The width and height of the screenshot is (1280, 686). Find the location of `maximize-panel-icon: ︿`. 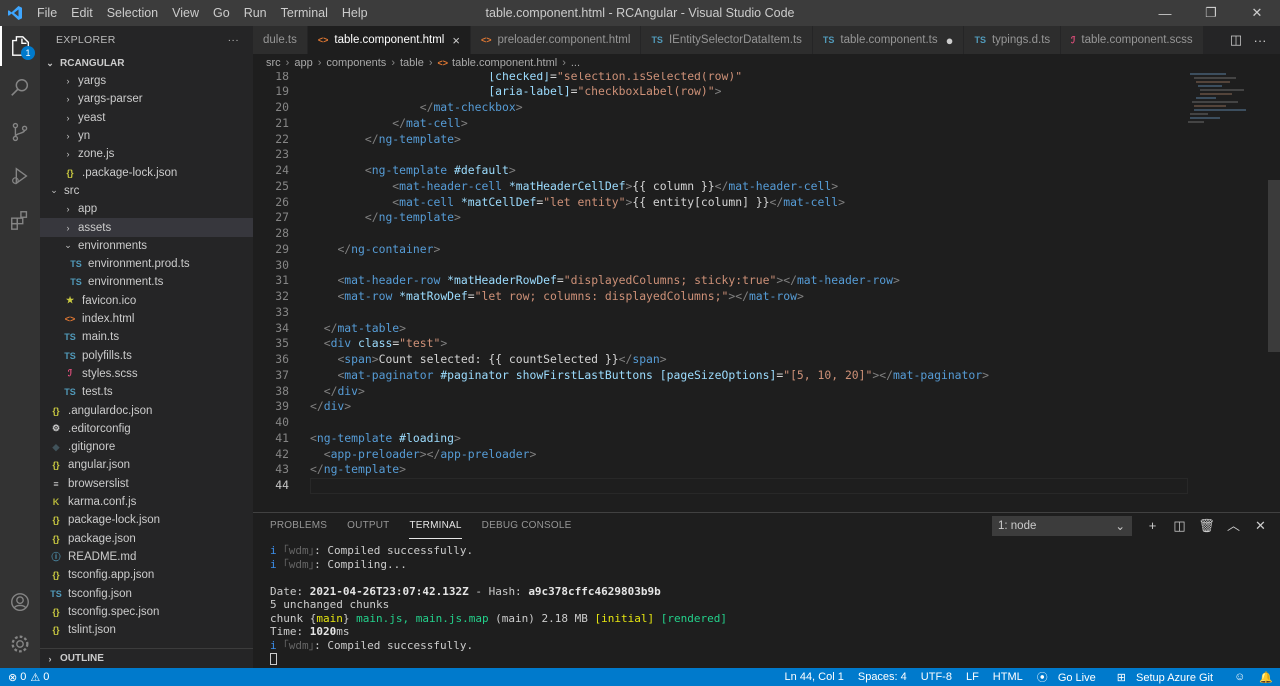

maximize-panel-icon: ︿ is located at coordinates (1233, 526).